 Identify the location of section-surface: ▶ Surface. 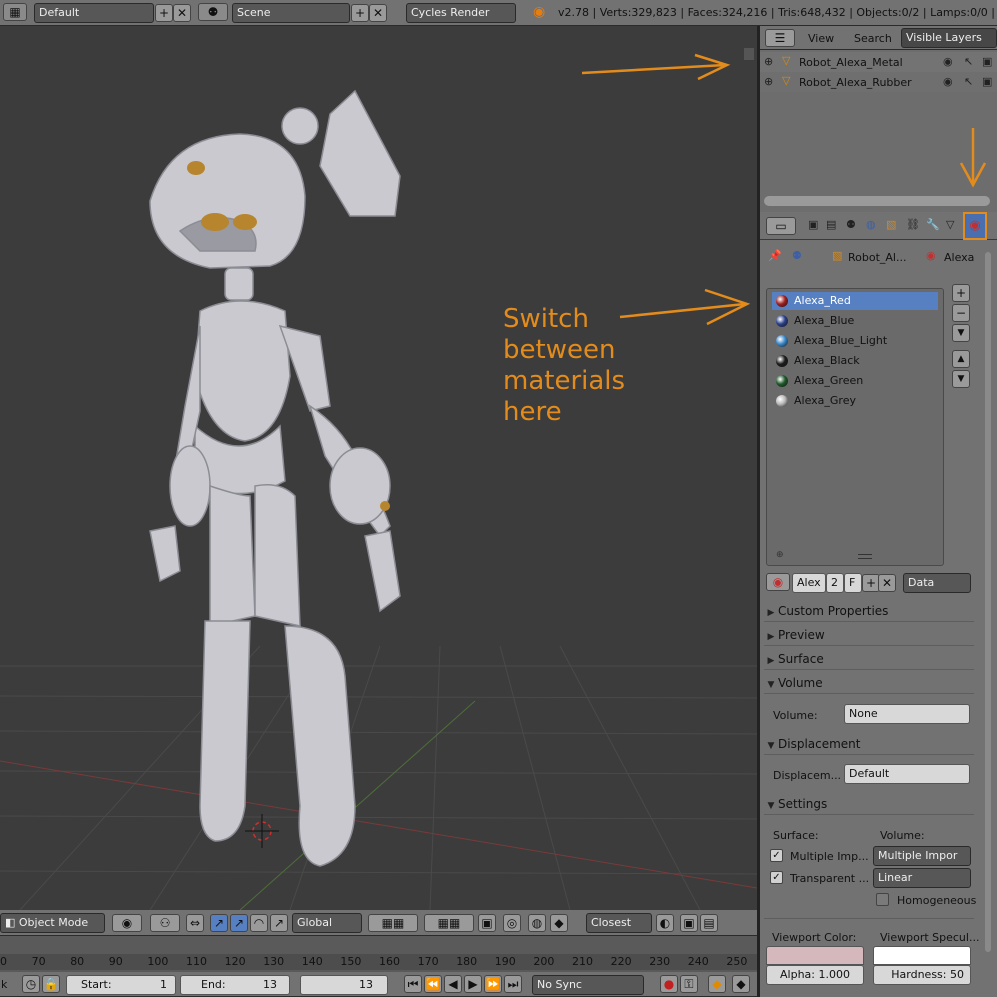
(869, 659).